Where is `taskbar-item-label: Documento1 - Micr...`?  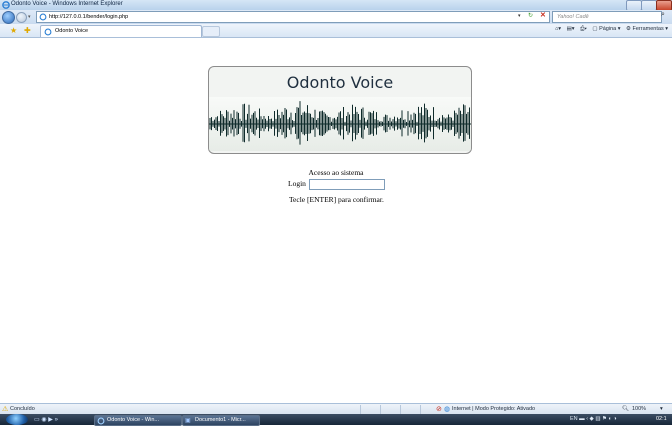 taskbar-item-label: Documento1 - Micr... is located at coordinates (220, 420).